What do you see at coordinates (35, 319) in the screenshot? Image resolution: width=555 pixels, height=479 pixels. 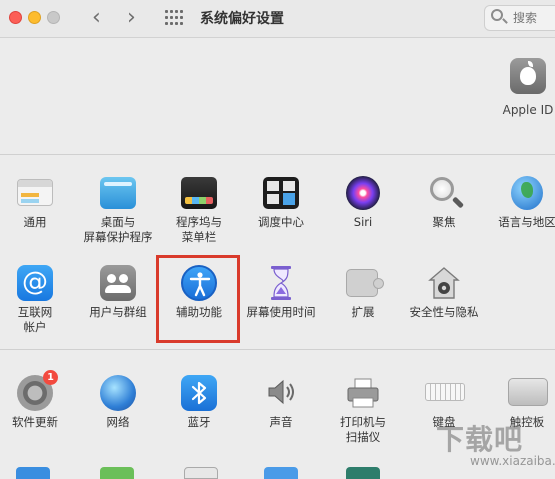 I see `pane-label: 互联网 帐户` at bounding box center [35, 319].